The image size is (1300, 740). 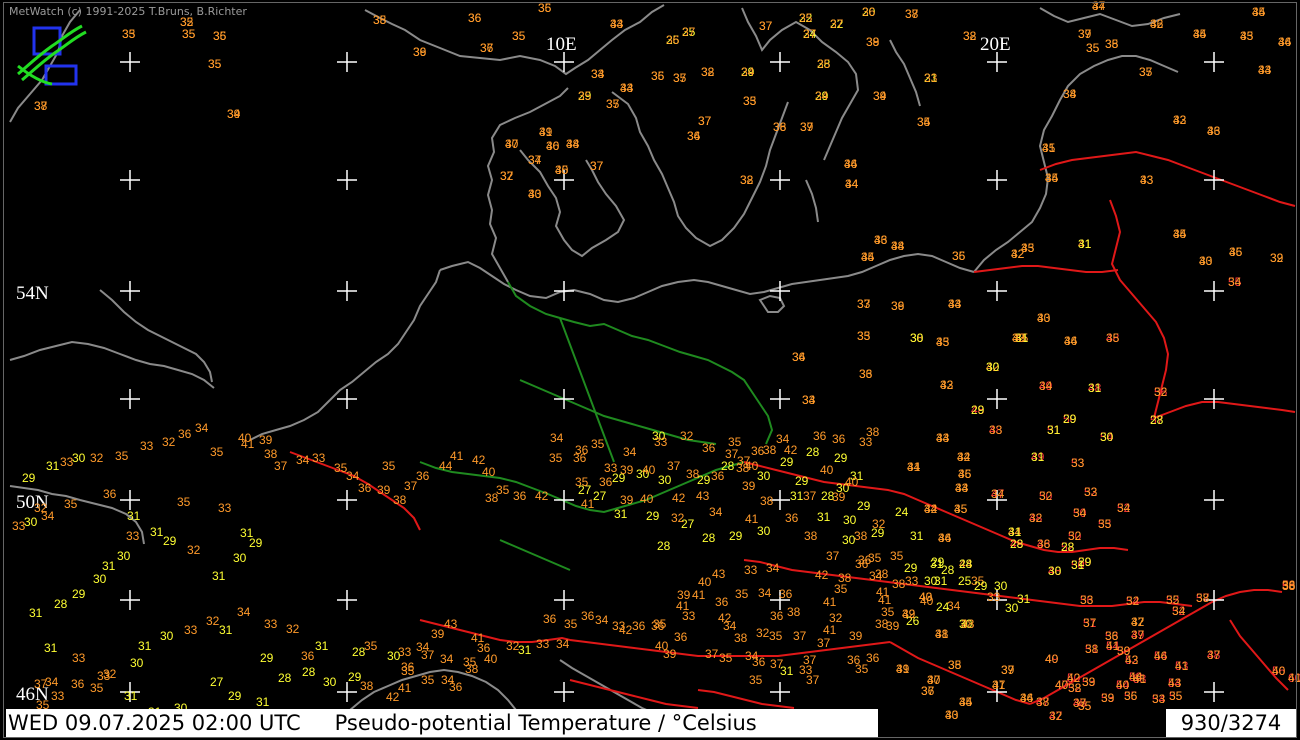 What do you see at coordinates (719, 574) in the screenshot?
I see `station-value: 43` at bounding box center [719, 574].